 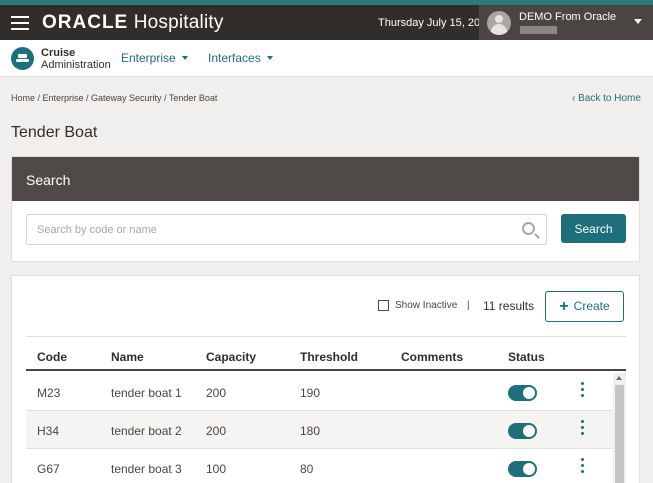 I want to click on create-button: + Create, so click(x=584, y=306).